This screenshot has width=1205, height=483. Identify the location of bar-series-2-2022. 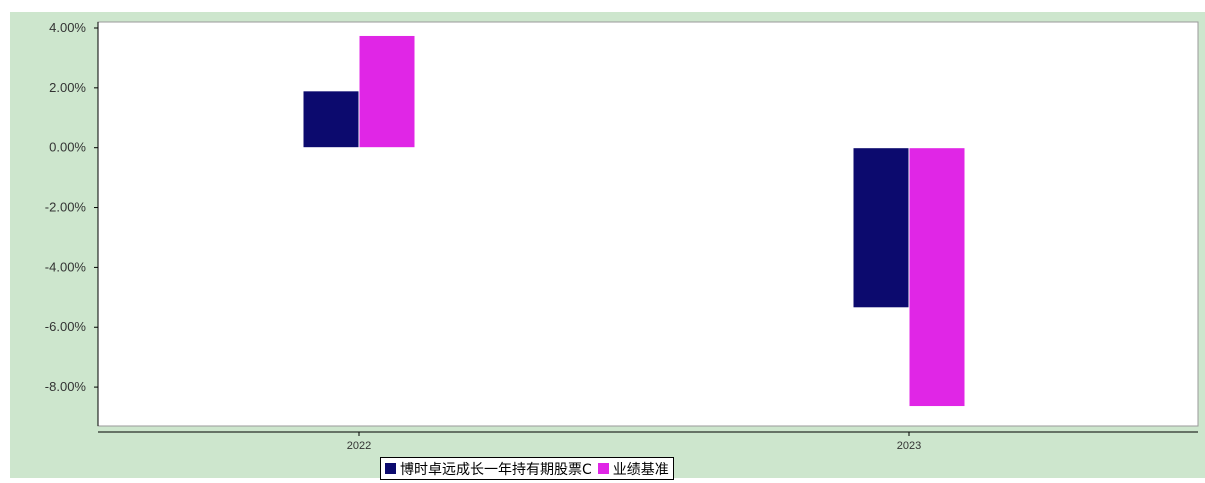
(387, 91).